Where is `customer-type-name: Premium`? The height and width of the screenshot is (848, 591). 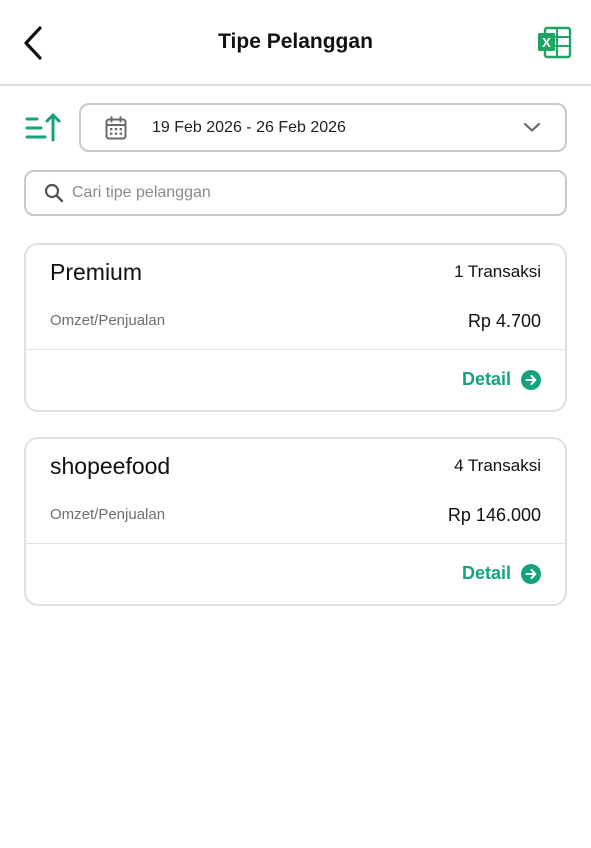
customer-type-name: Premium is located at coordinates (96, 272).